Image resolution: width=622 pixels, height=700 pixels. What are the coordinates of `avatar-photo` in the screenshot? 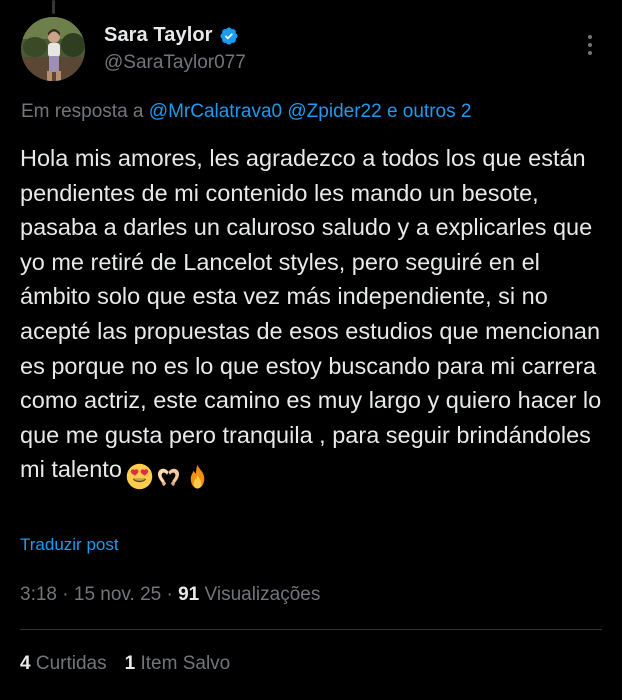 It's located at (53, 49).